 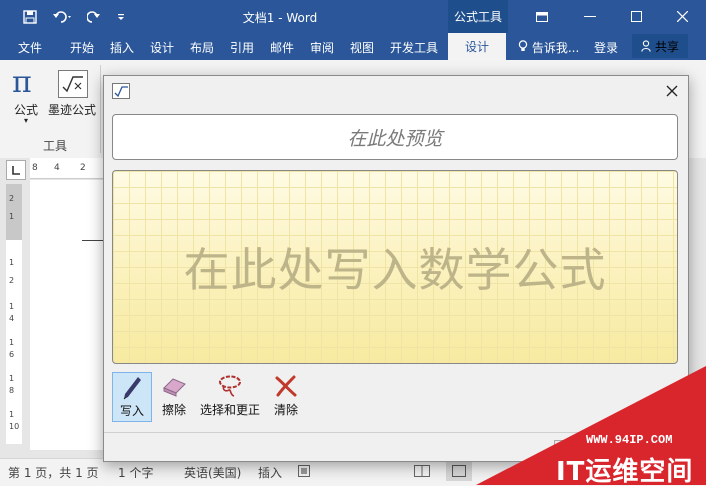 I want to click on minimize-icon, so click(x=590, y=16).